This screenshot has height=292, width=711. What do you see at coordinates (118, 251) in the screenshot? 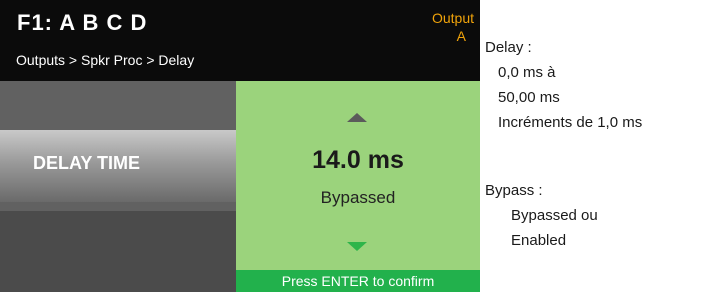
I see `list-item-empty` at bounding box center [118, 251].